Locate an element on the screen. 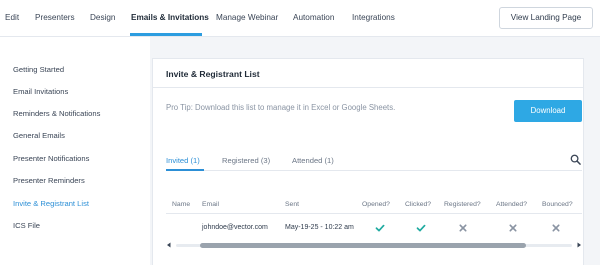  sidebar-item-presenter-reminders: Presenter Reminders is located at coordinates (49, 180).